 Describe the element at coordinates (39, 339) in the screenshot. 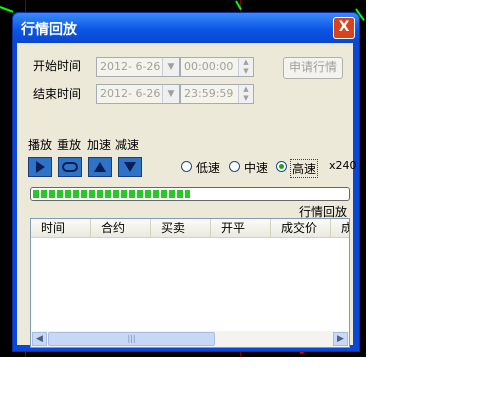

I see `scroll-left-icon: ◀` at that location.